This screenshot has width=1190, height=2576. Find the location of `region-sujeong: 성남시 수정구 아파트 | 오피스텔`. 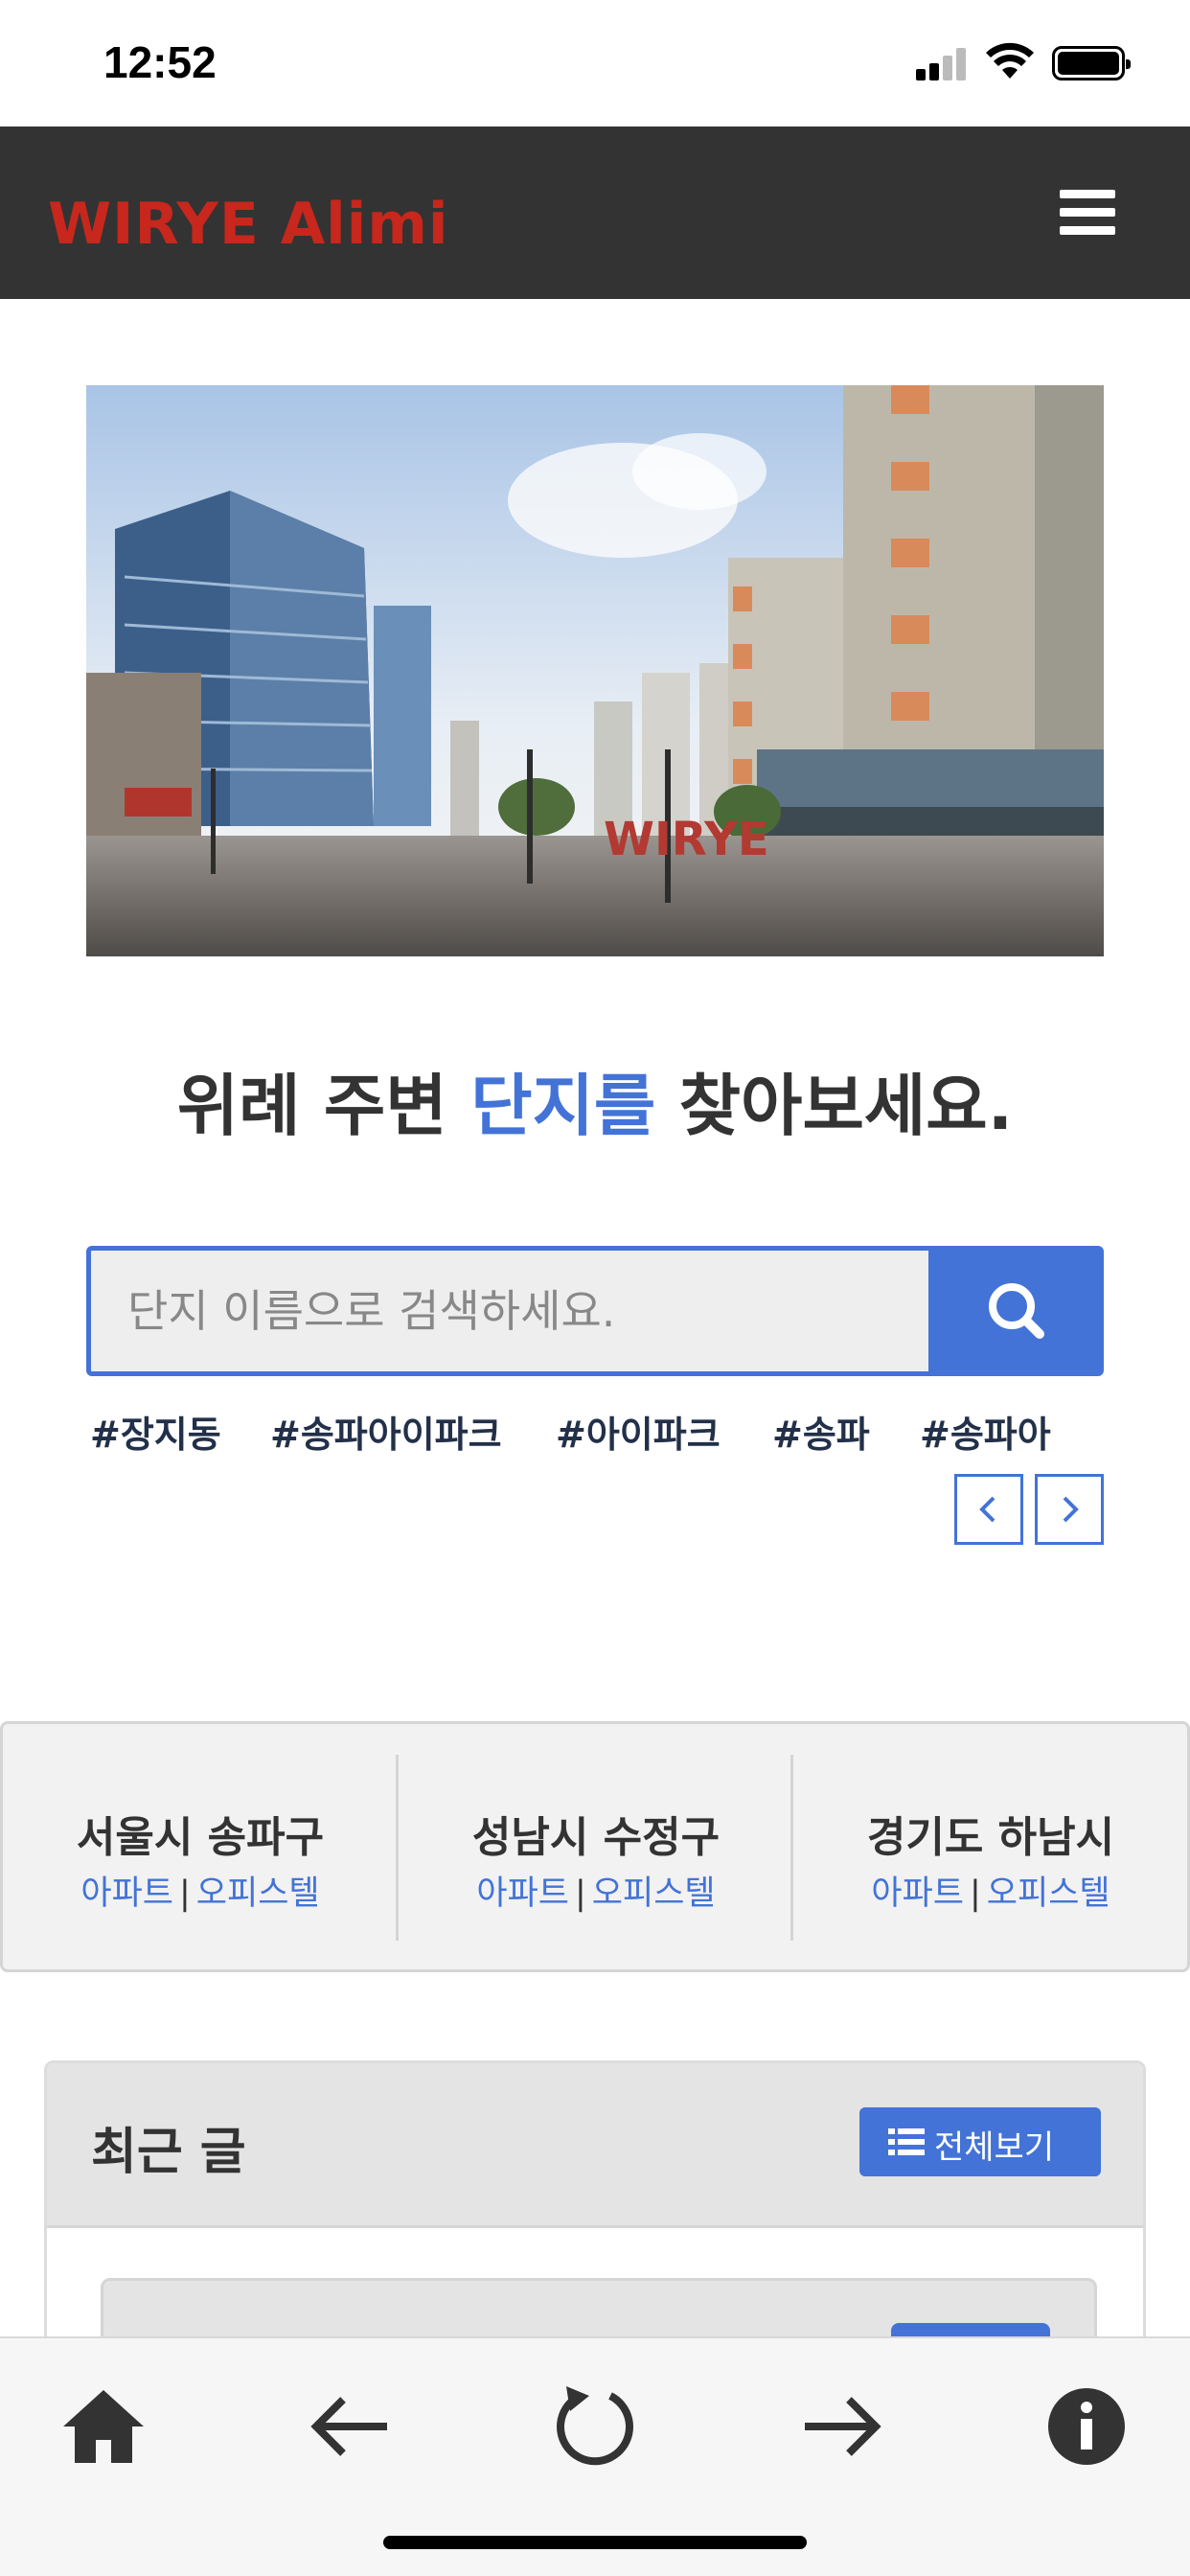

region-sujeong: 성남시 수정구 아파트 | 오피스텔 is located at coordinates (596, 1846).